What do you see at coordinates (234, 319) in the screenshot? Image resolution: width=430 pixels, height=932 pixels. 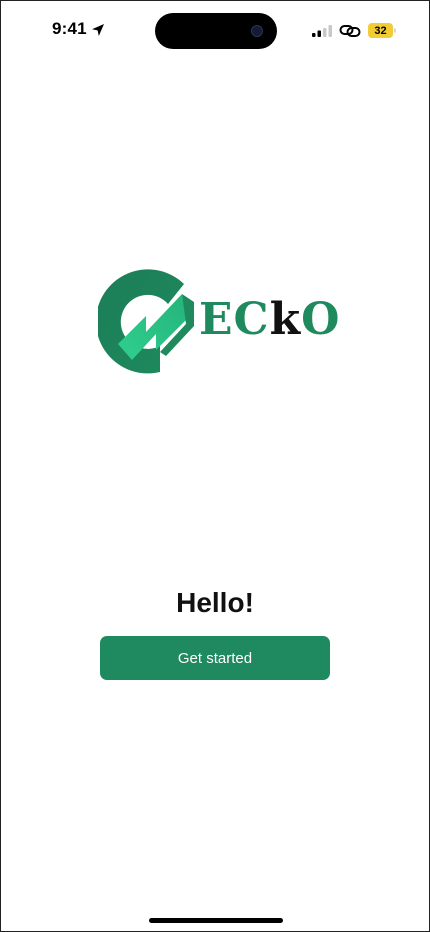 I see `logo-text-ec: EC` at bounding box center [234, 319].